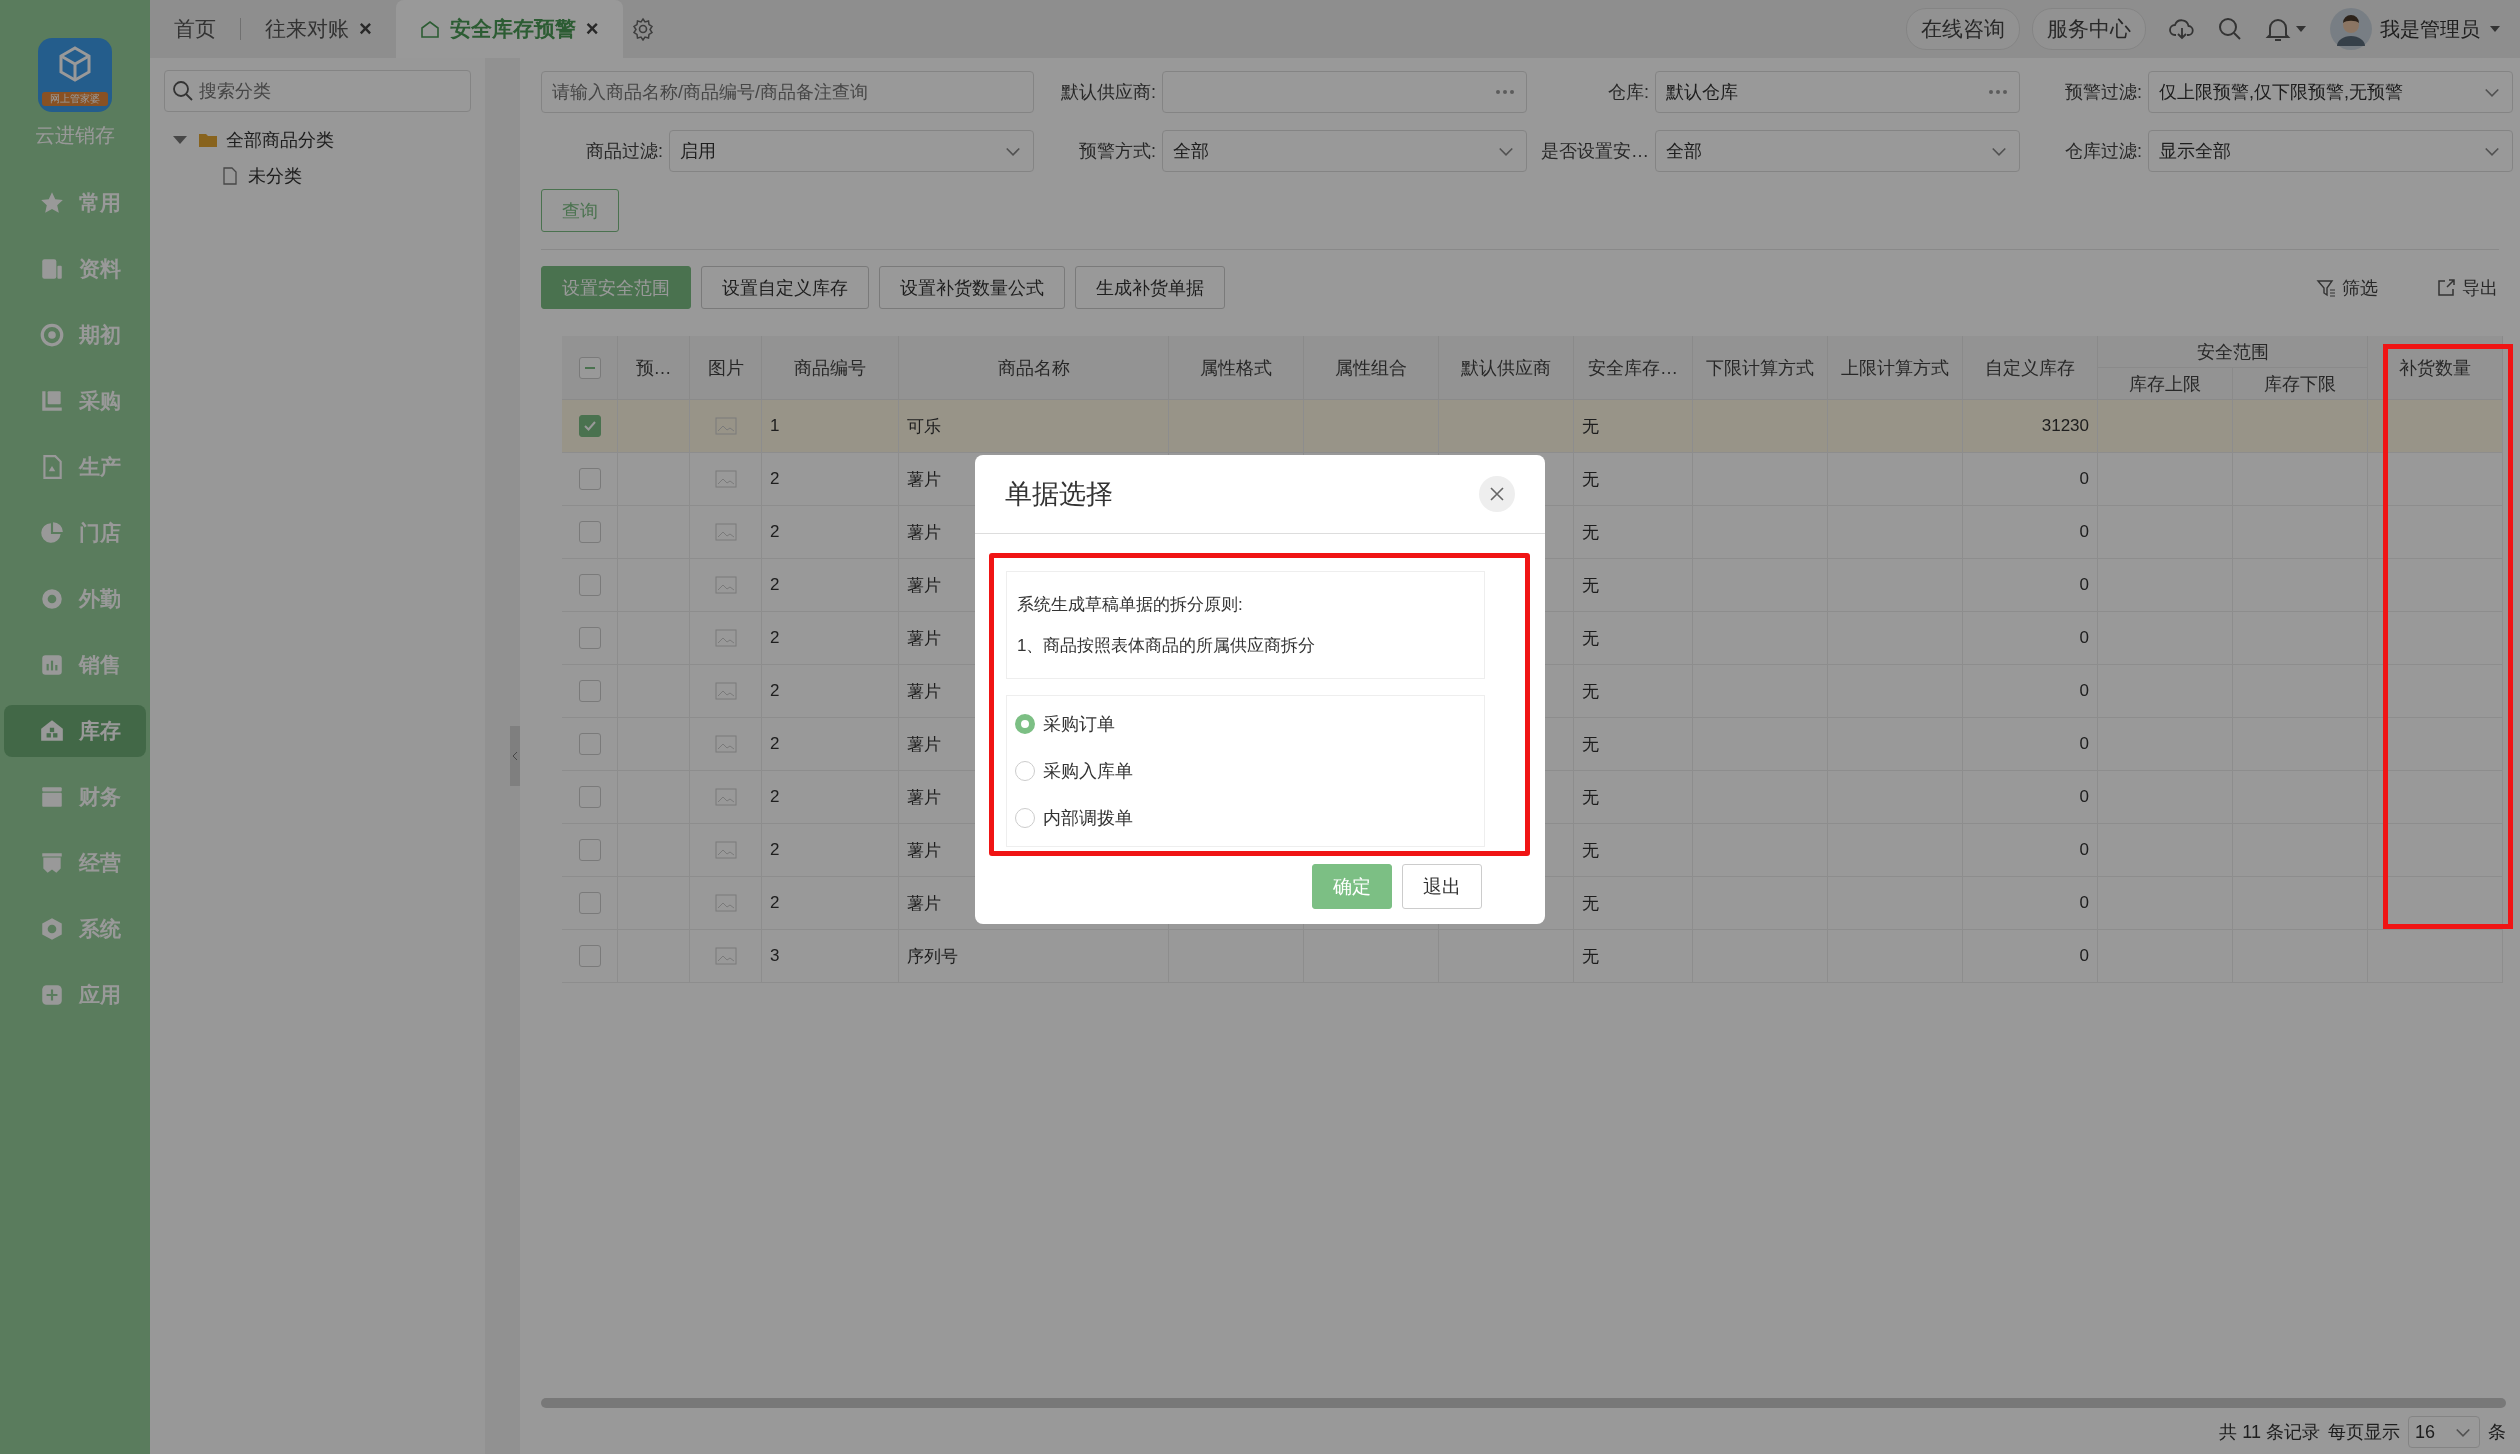 This screenshot has height=1454, width=2520. Describe the element at coordinates (2089, 29) in the screenshot. I see `header-link: 服务中心` at that location.